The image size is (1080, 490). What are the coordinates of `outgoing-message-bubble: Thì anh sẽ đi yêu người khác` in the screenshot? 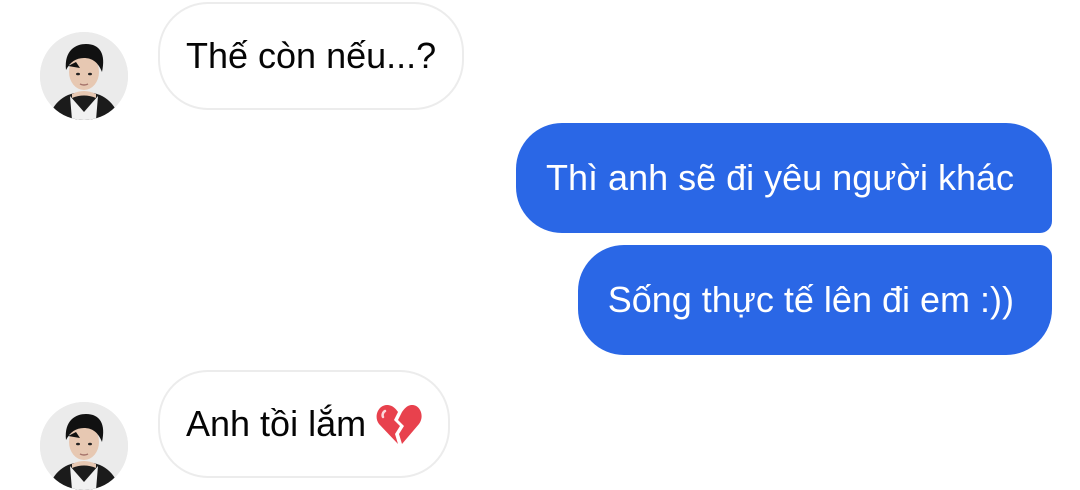 It's located at (784, 178).